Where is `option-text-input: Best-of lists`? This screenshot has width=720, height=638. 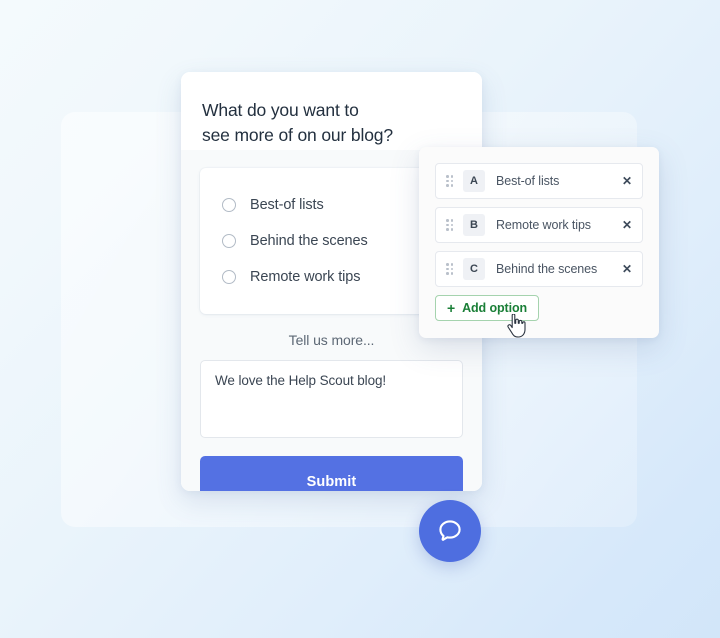 option-text-input: Best-of lists is located at coordinates (559, 181).